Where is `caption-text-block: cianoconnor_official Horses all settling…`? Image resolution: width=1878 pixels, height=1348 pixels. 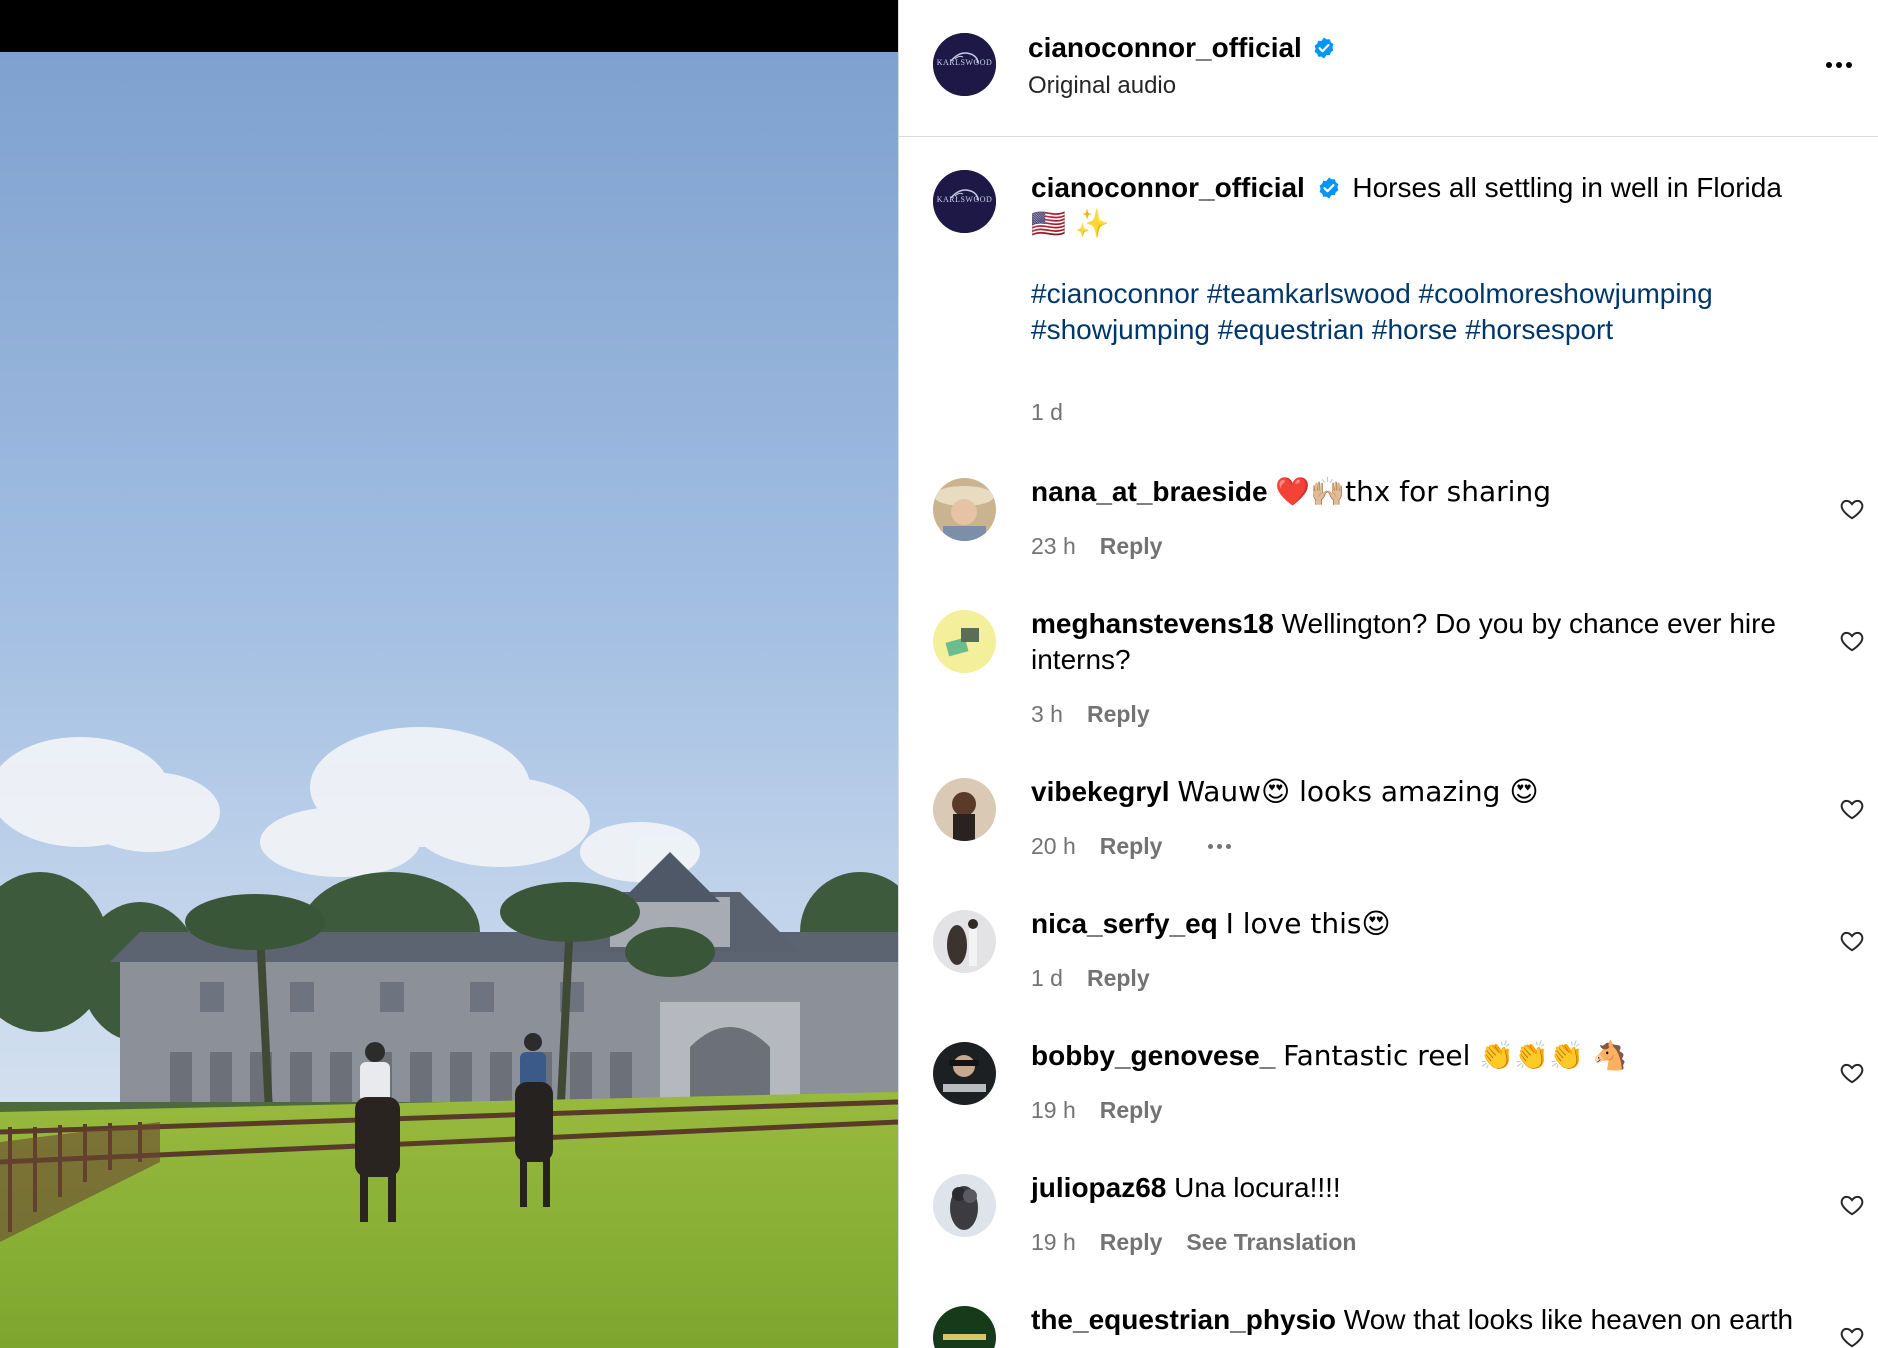 caption-text-block: cianoconnor_official Horses all settling… is located at coordinates (1431, 206).